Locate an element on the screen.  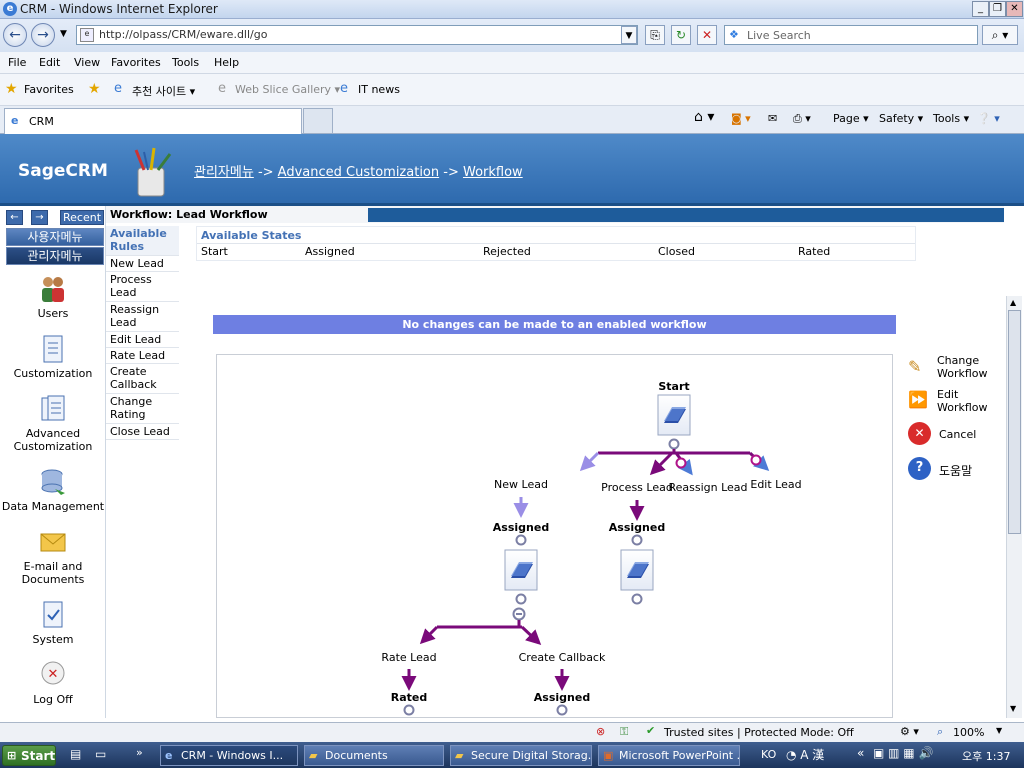
scroll-down-icon: ▼ is located at coordinates (1013, 708).